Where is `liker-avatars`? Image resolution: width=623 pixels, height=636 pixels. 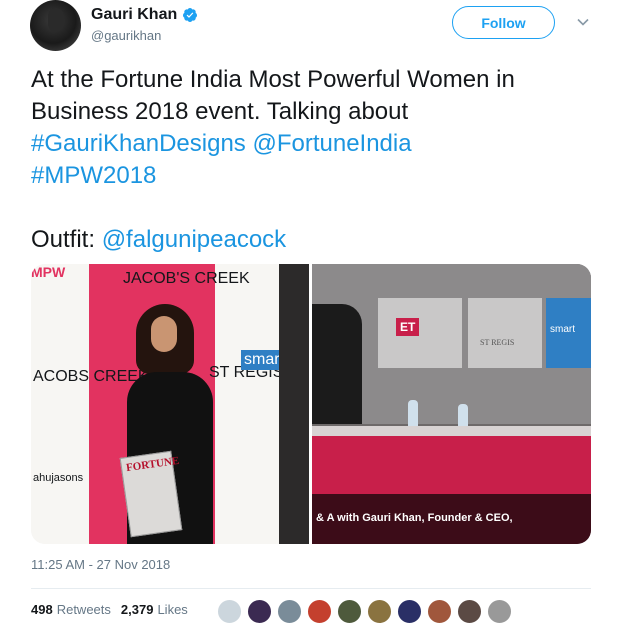
liker-avatars is located at coordinates (364, 611).